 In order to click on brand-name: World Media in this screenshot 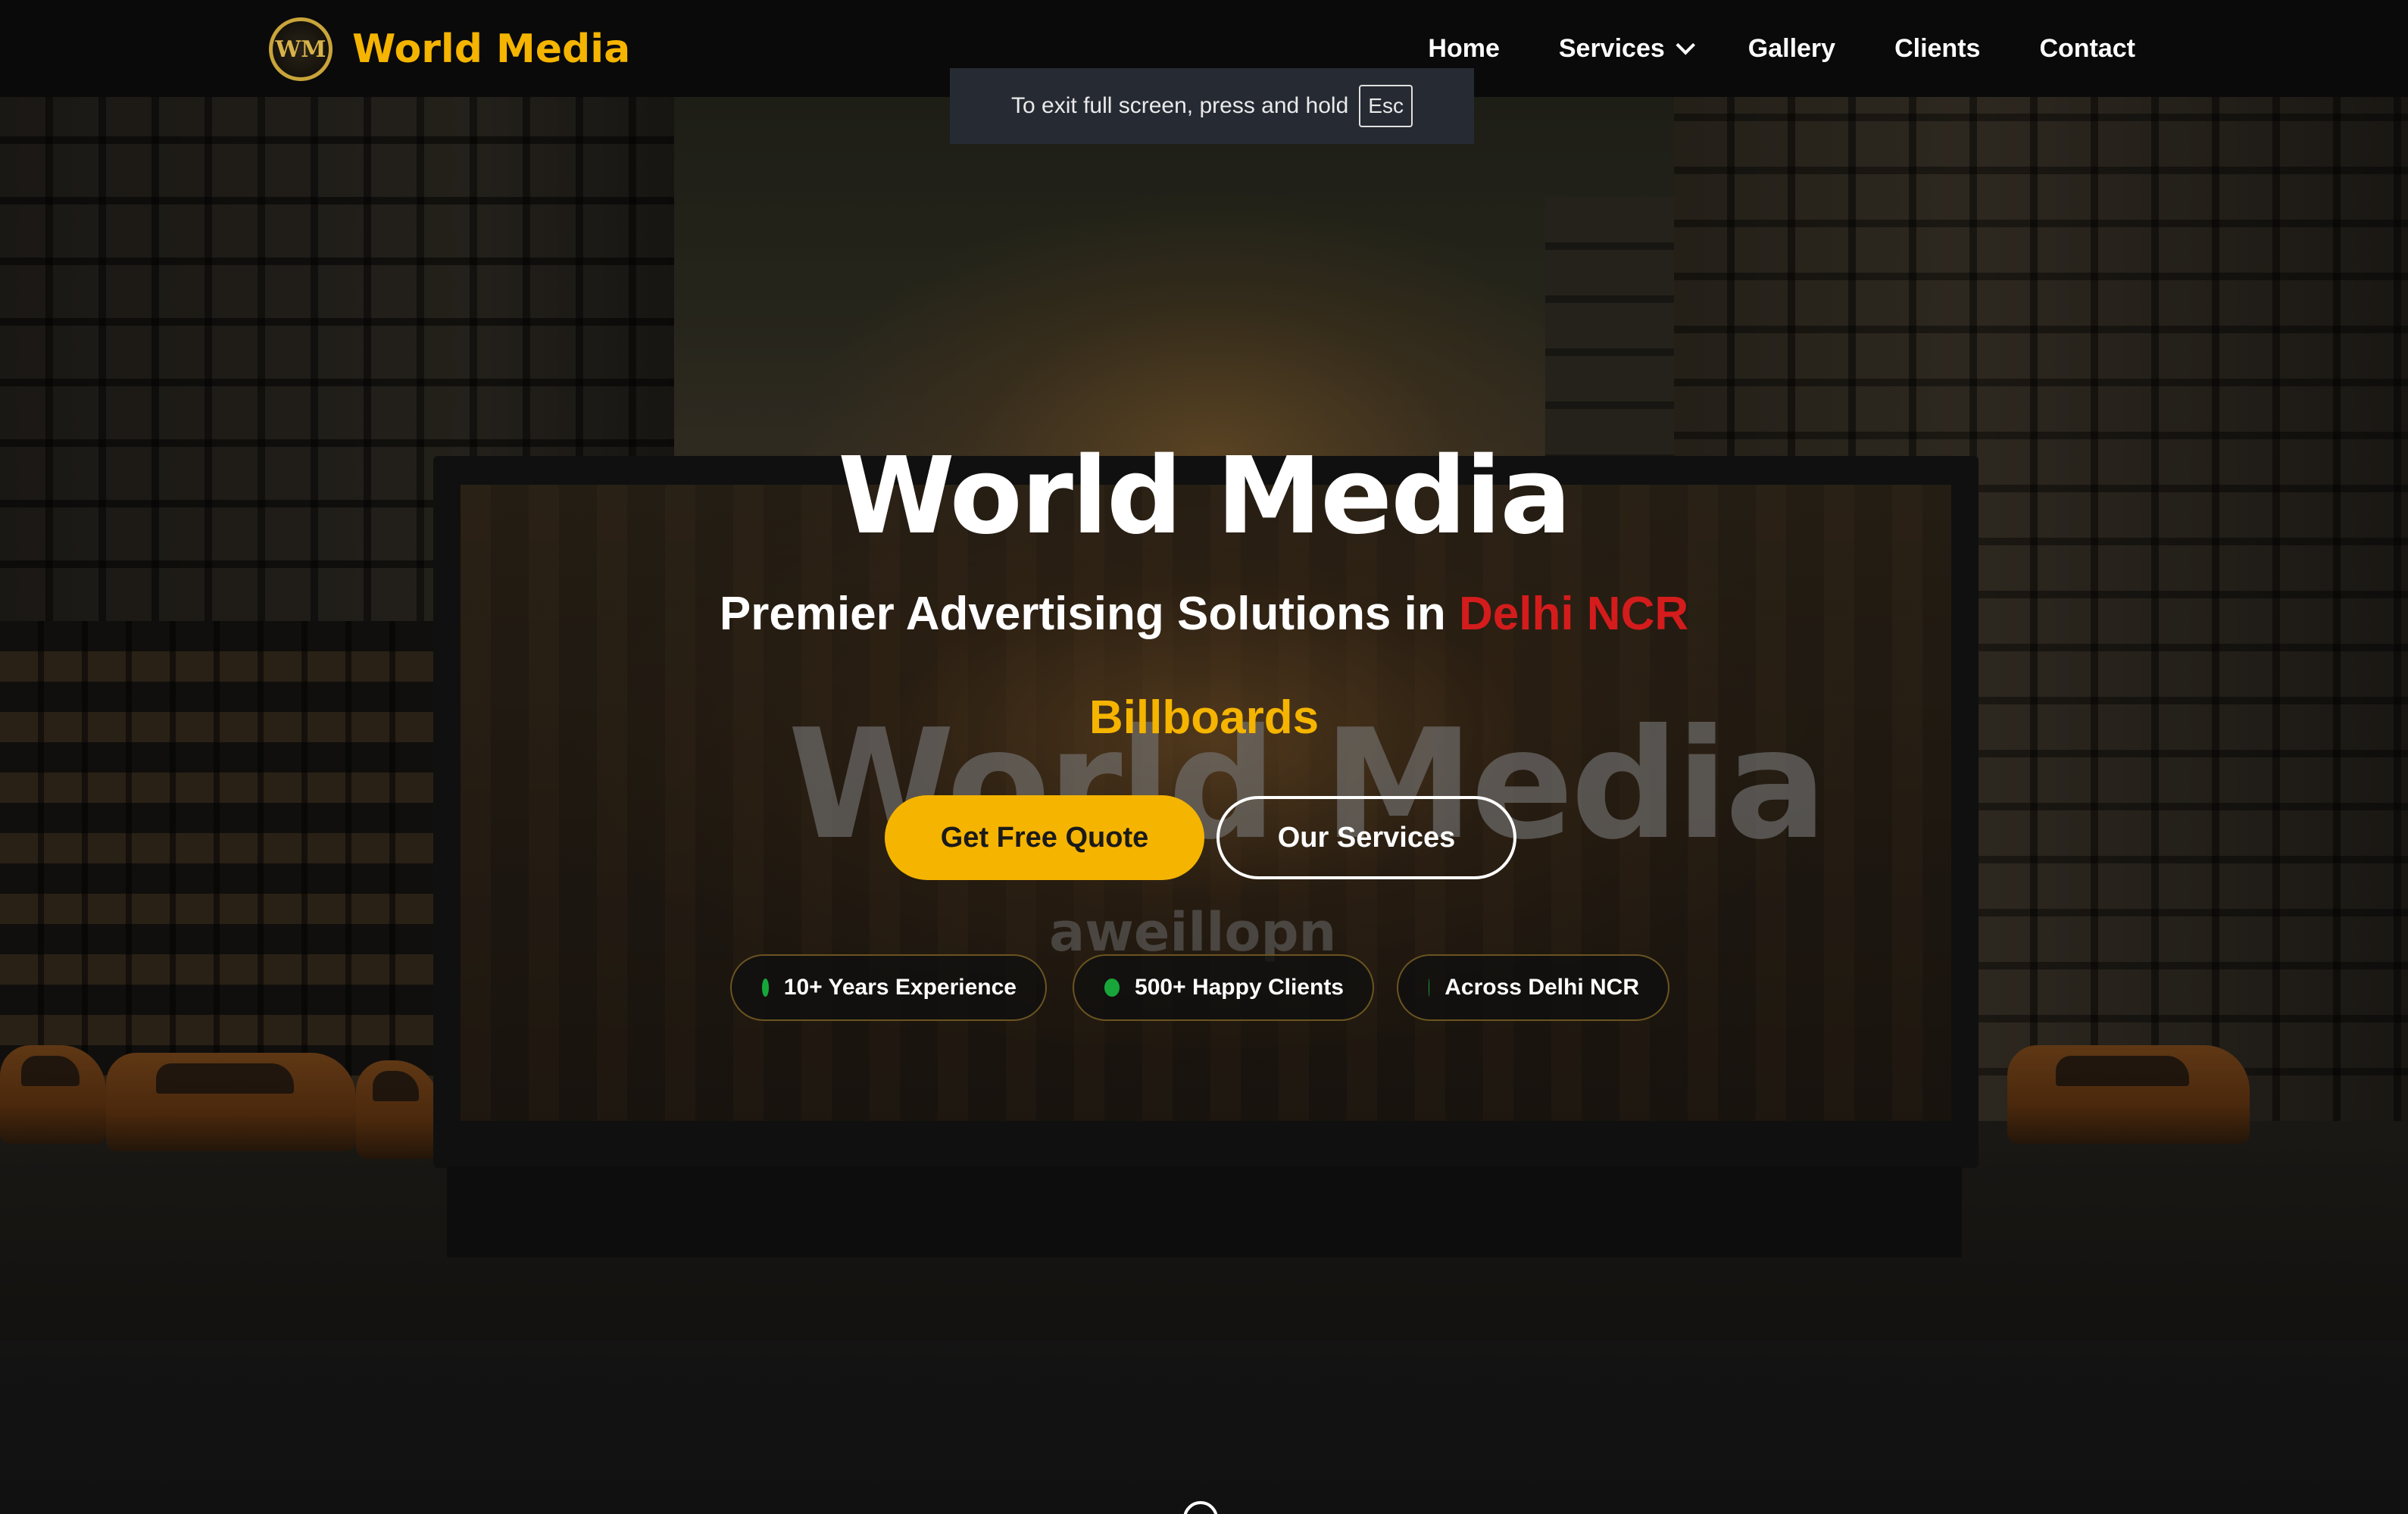, I will do `click(491, 49)`.